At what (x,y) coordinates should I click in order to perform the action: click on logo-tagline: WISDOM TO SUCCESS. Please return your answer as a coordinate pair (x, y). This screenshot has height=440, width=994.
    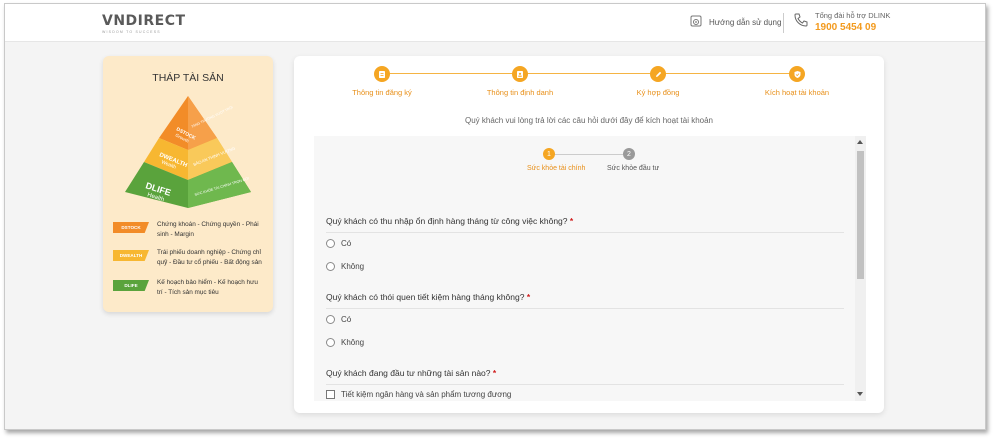
    Looking at the image, I should click on (131, 32).